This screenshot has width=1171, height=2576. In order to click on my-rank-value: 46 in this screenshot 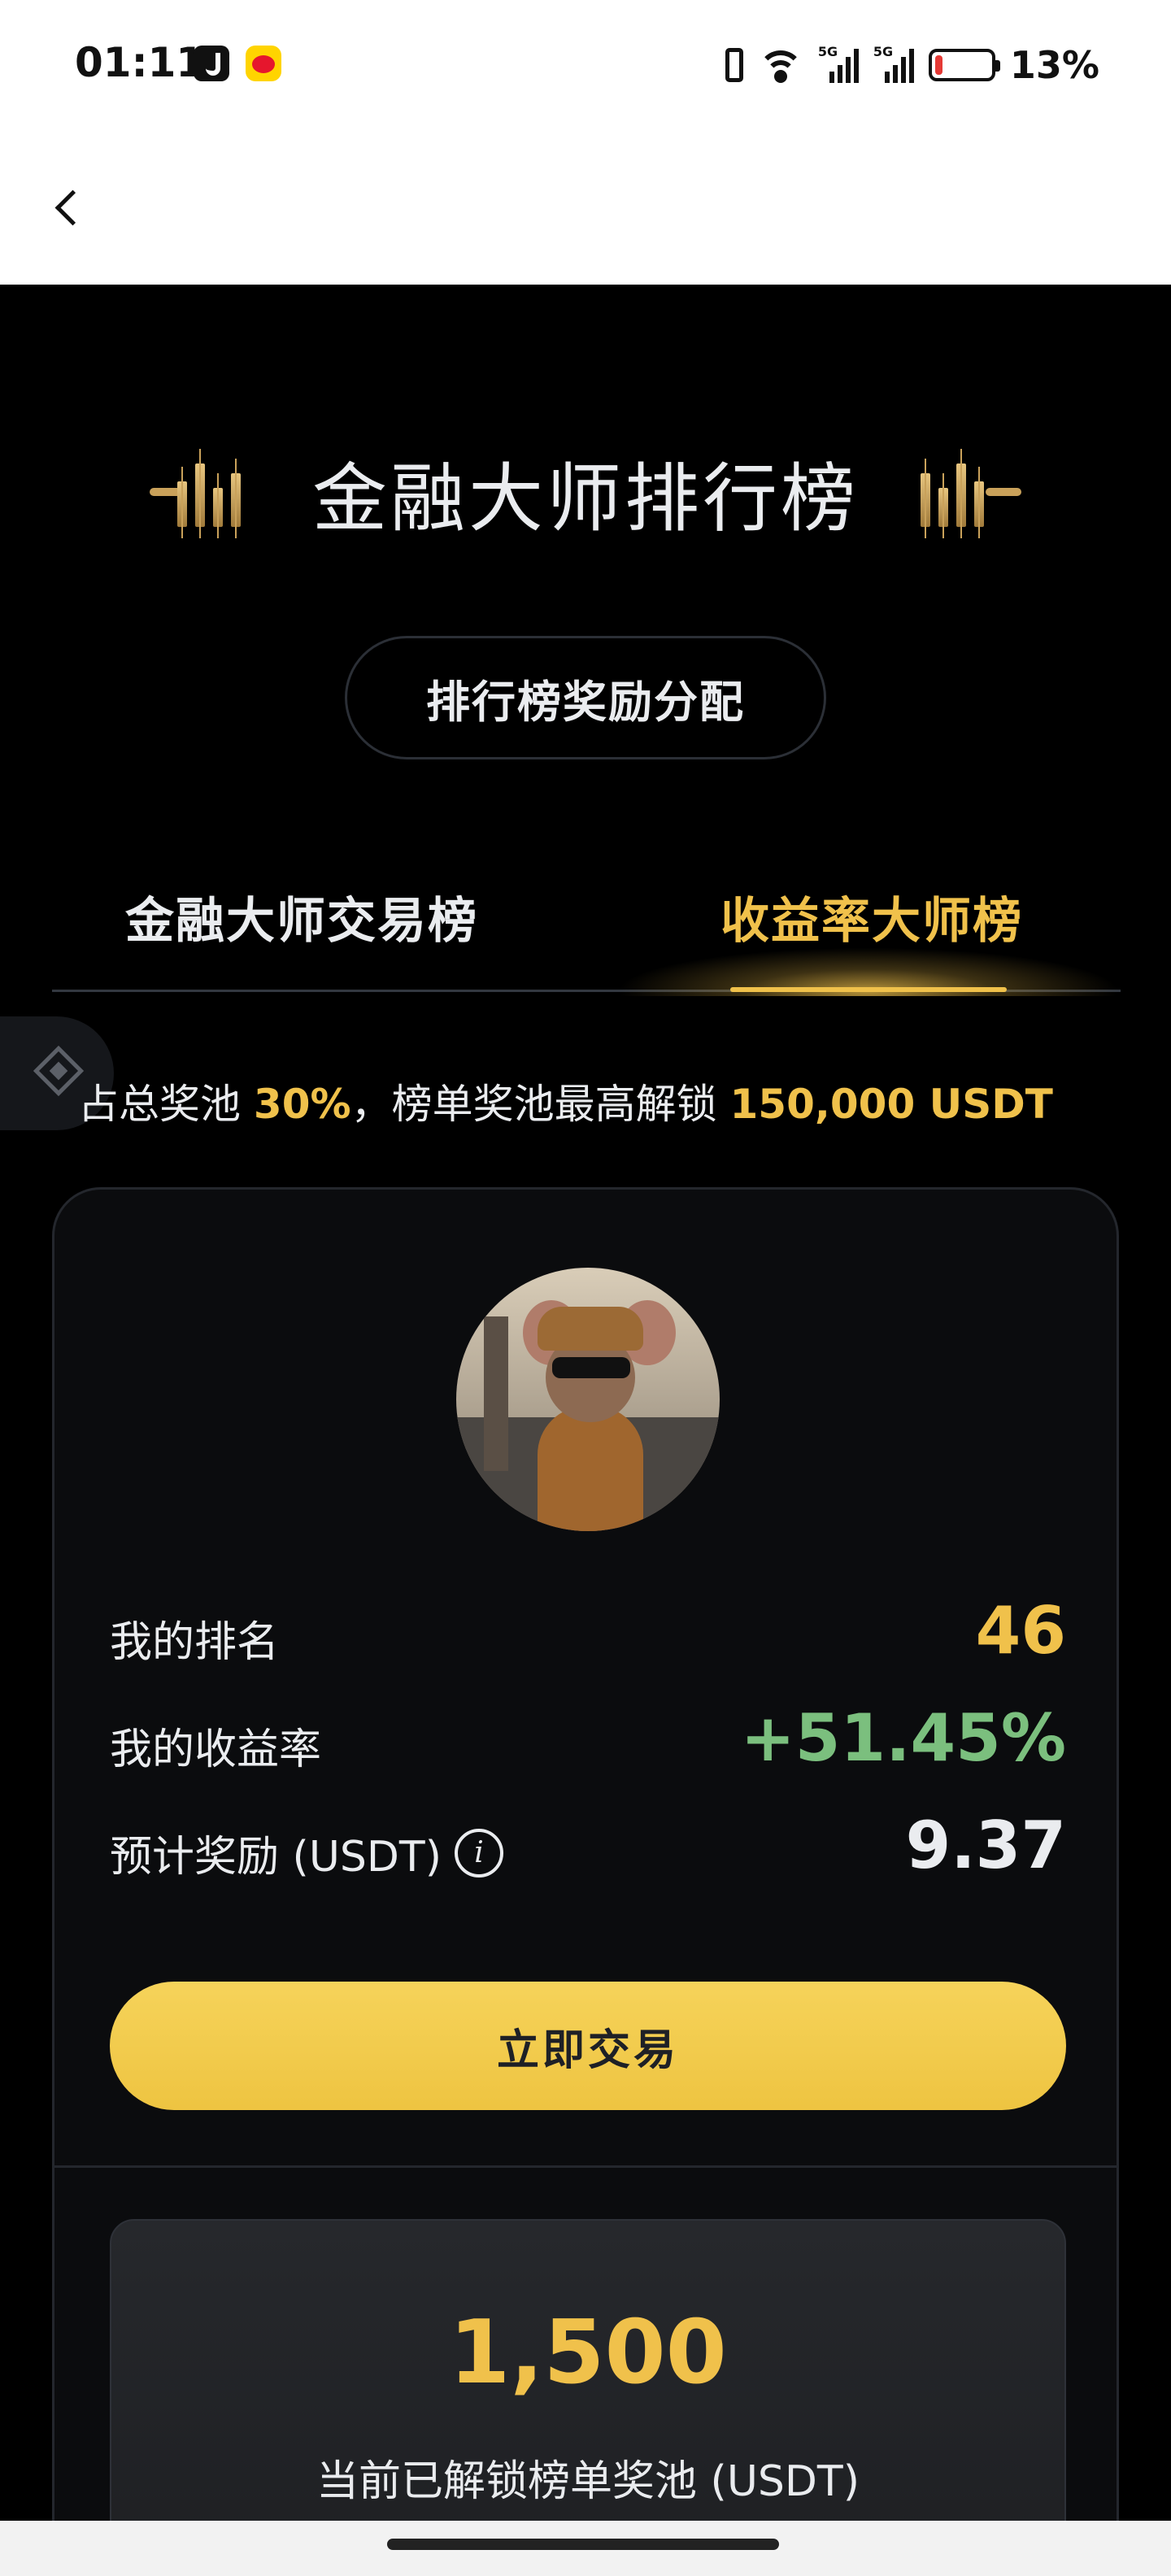, I will do `click(1021, 1631)`.